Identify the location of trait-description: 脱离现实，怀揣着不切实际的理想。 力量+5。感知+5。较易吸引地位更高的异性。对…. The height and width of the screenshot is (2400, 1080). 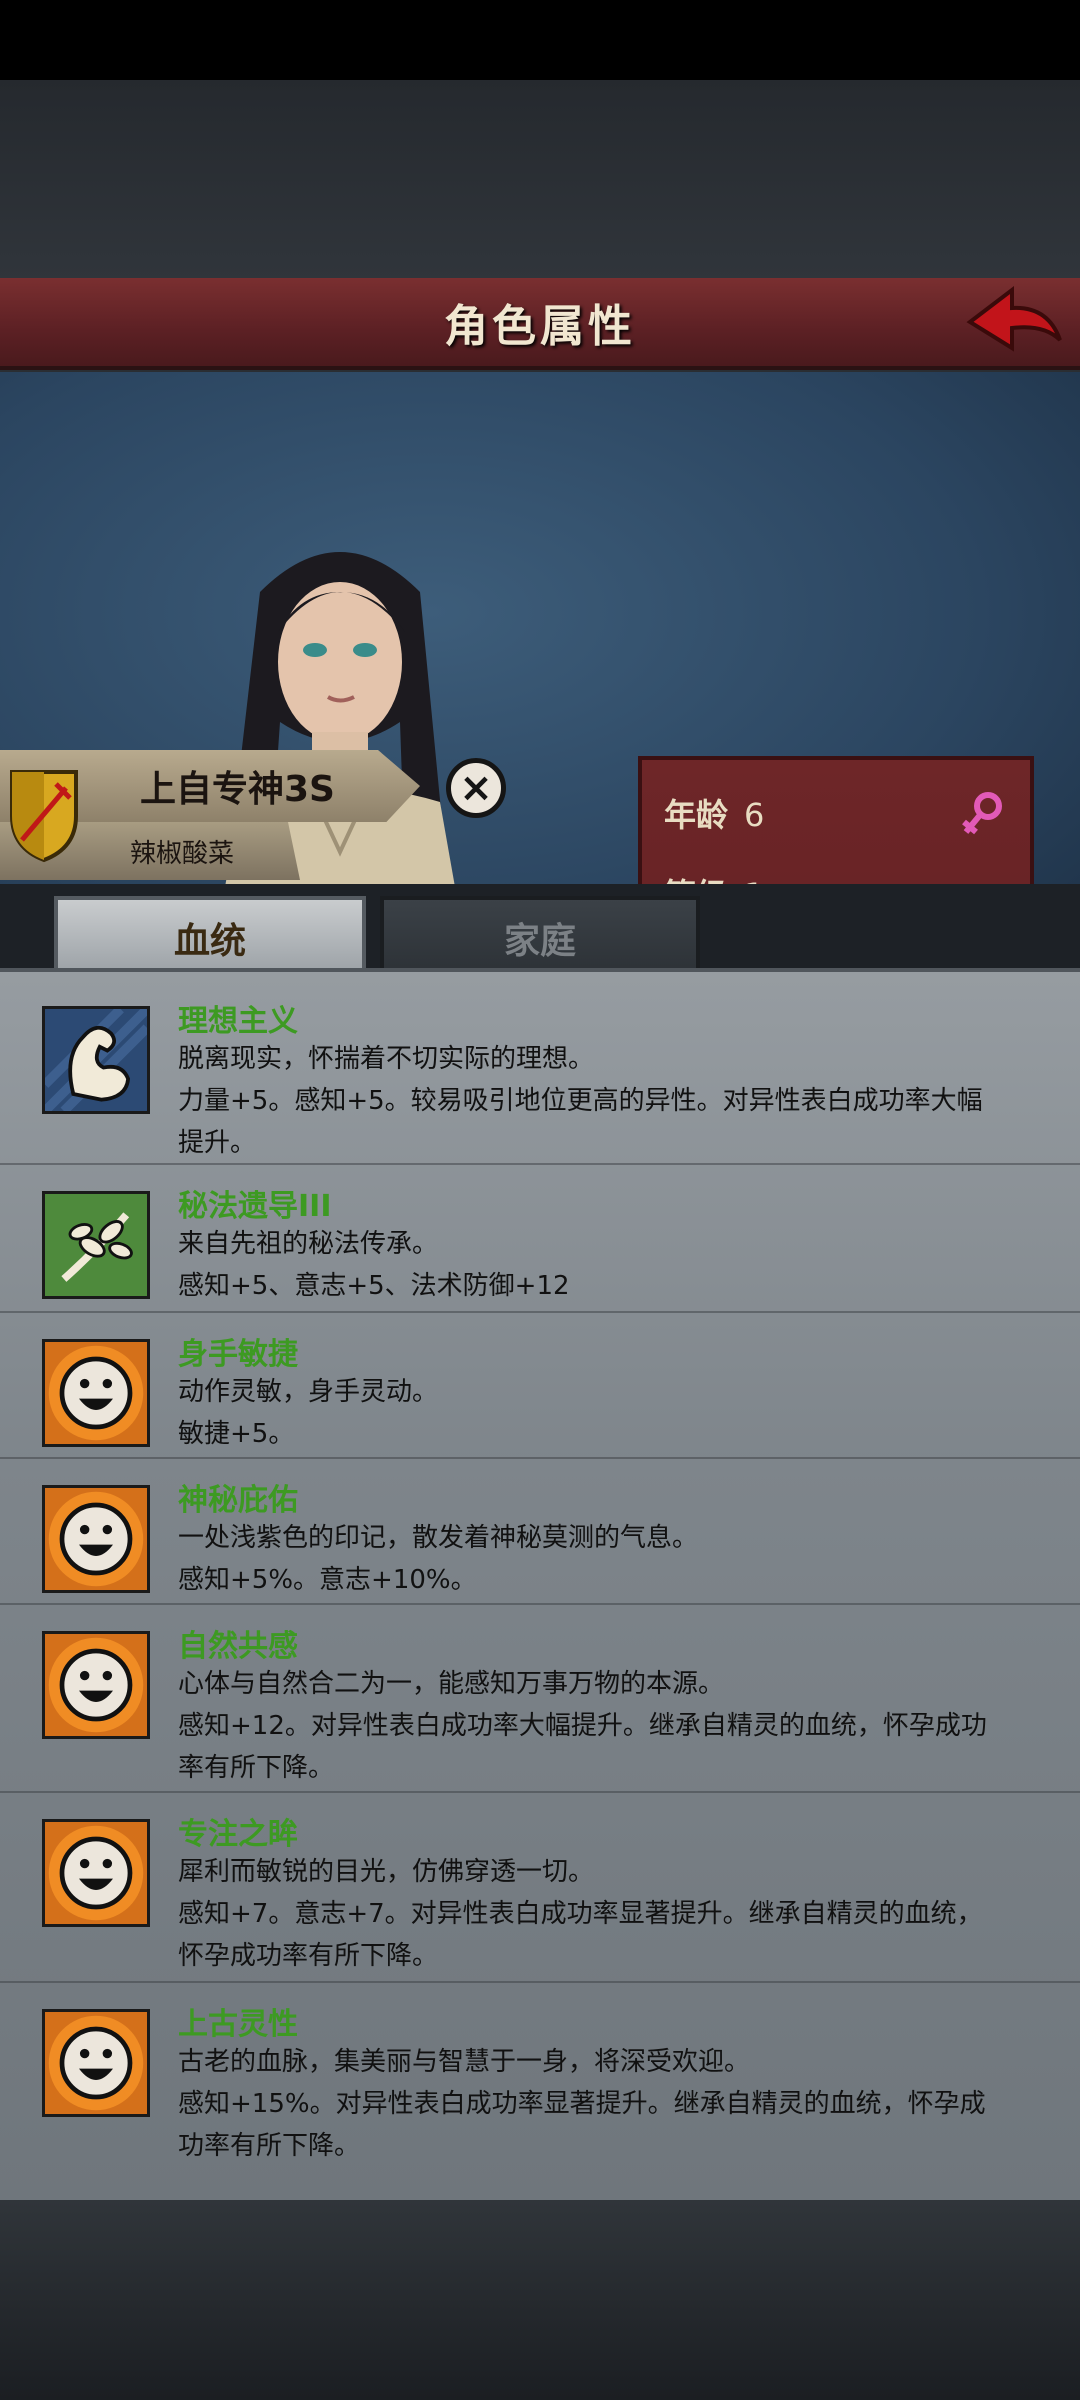
(580, 1101).